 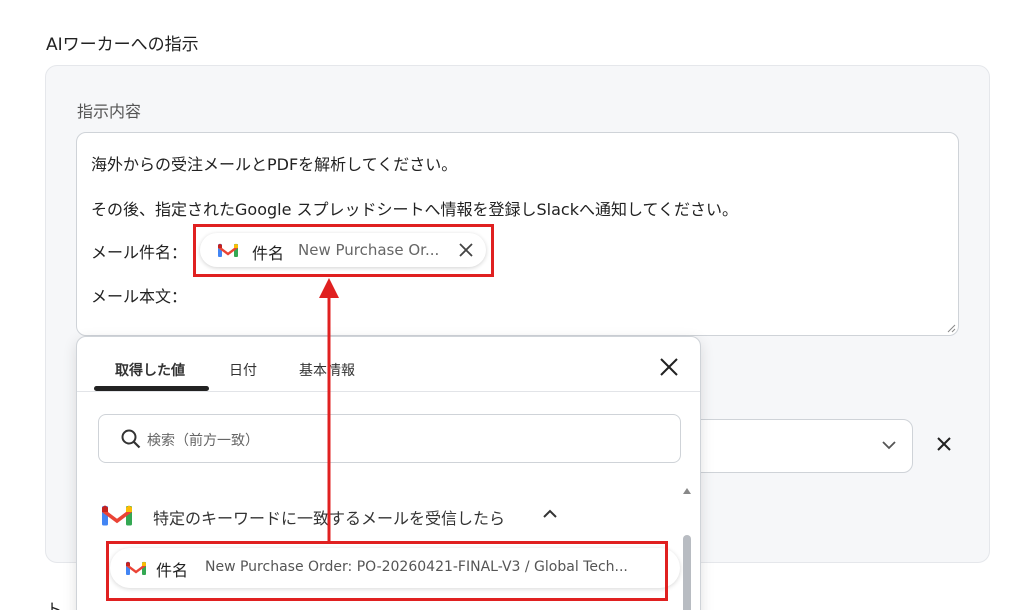 I want to click on arrow-annotation, so click(x=329, y=410).